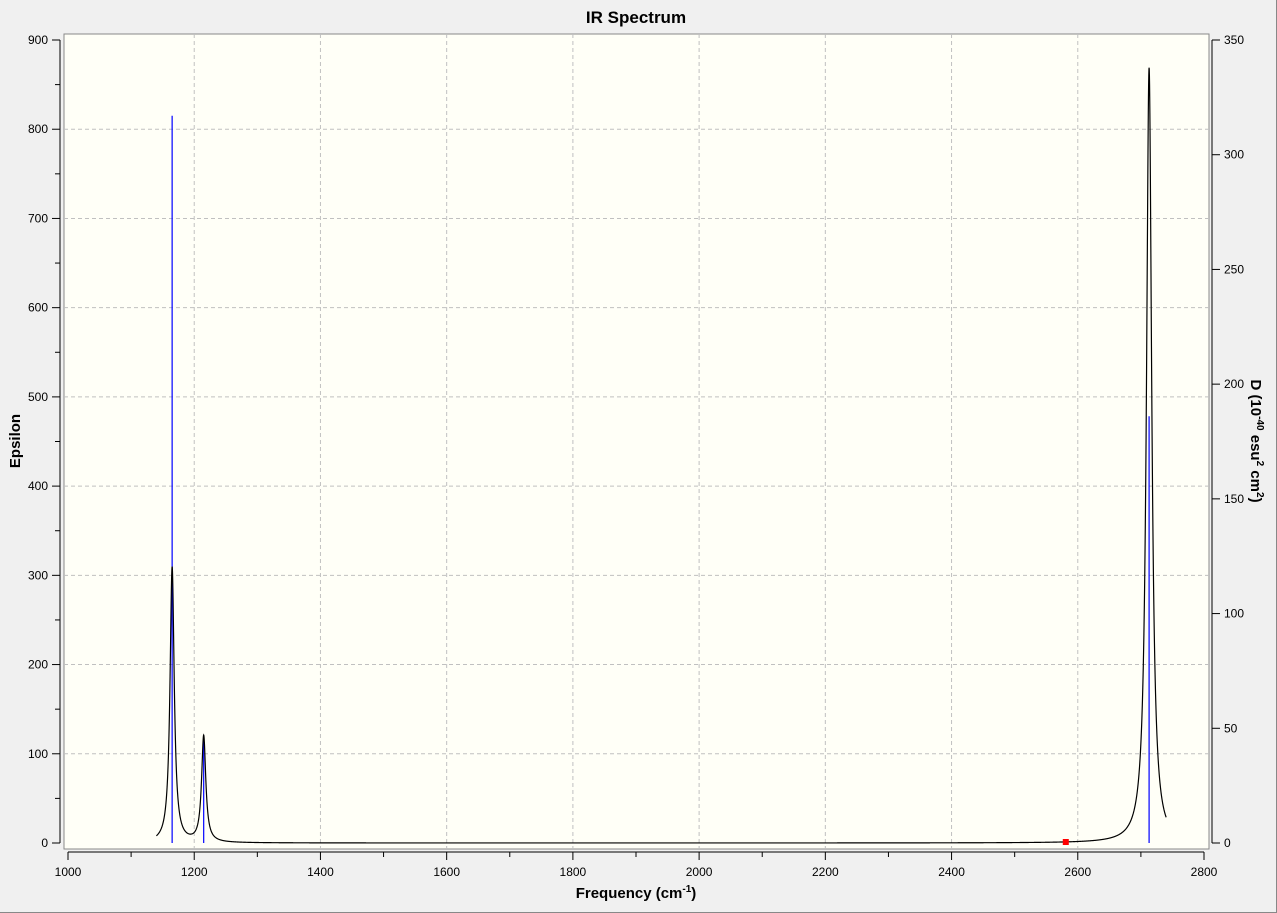 Image resolution: width=1277 pixels, height=913 pixels. Describe the element at coordinates (38, 575) in the screenshot. I see `y-tick-label: 300` at that location.